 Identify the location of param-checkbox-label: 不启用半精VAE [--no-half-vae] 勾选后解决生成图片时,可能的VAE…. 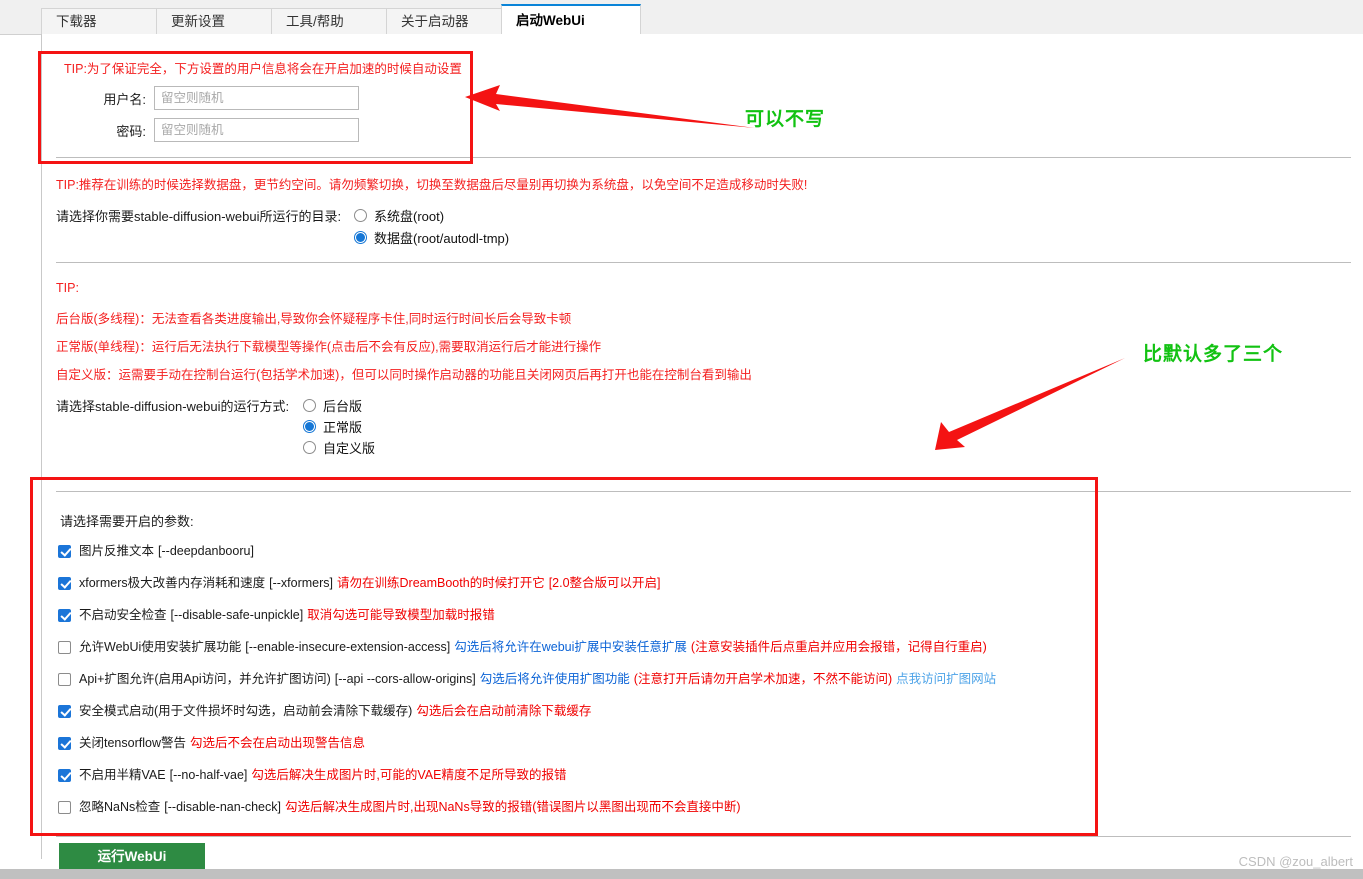
(324, 775).